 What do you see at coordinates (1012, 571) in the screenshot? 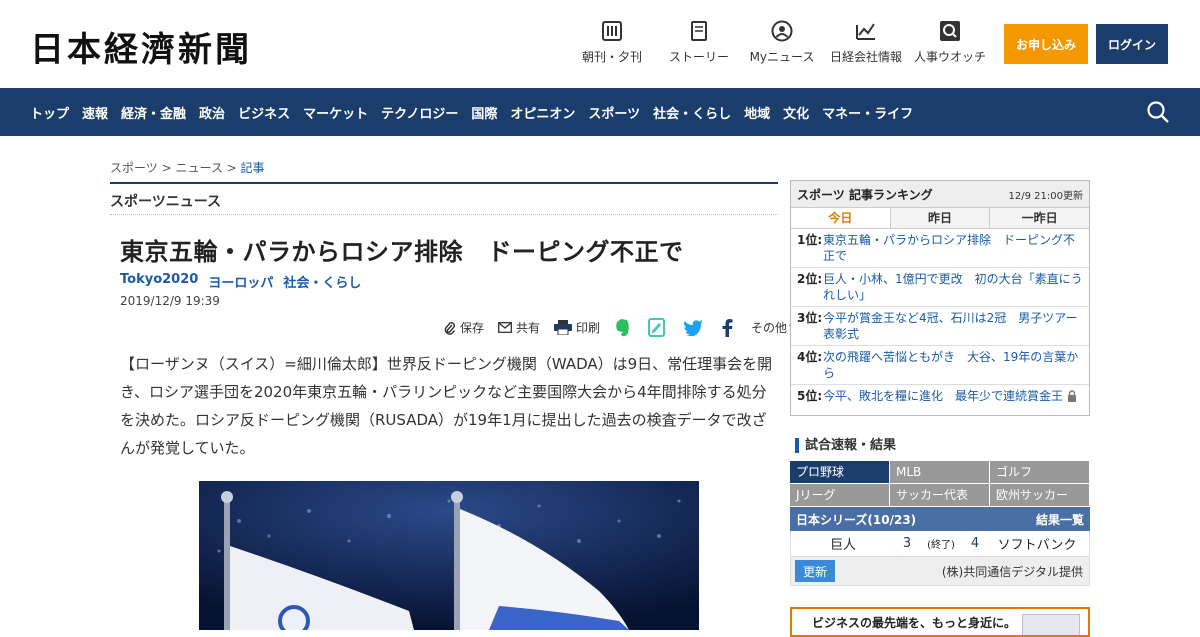
I see `scores-source: (株)共同通信デジタル提供` at bounding box center [1012, 571].